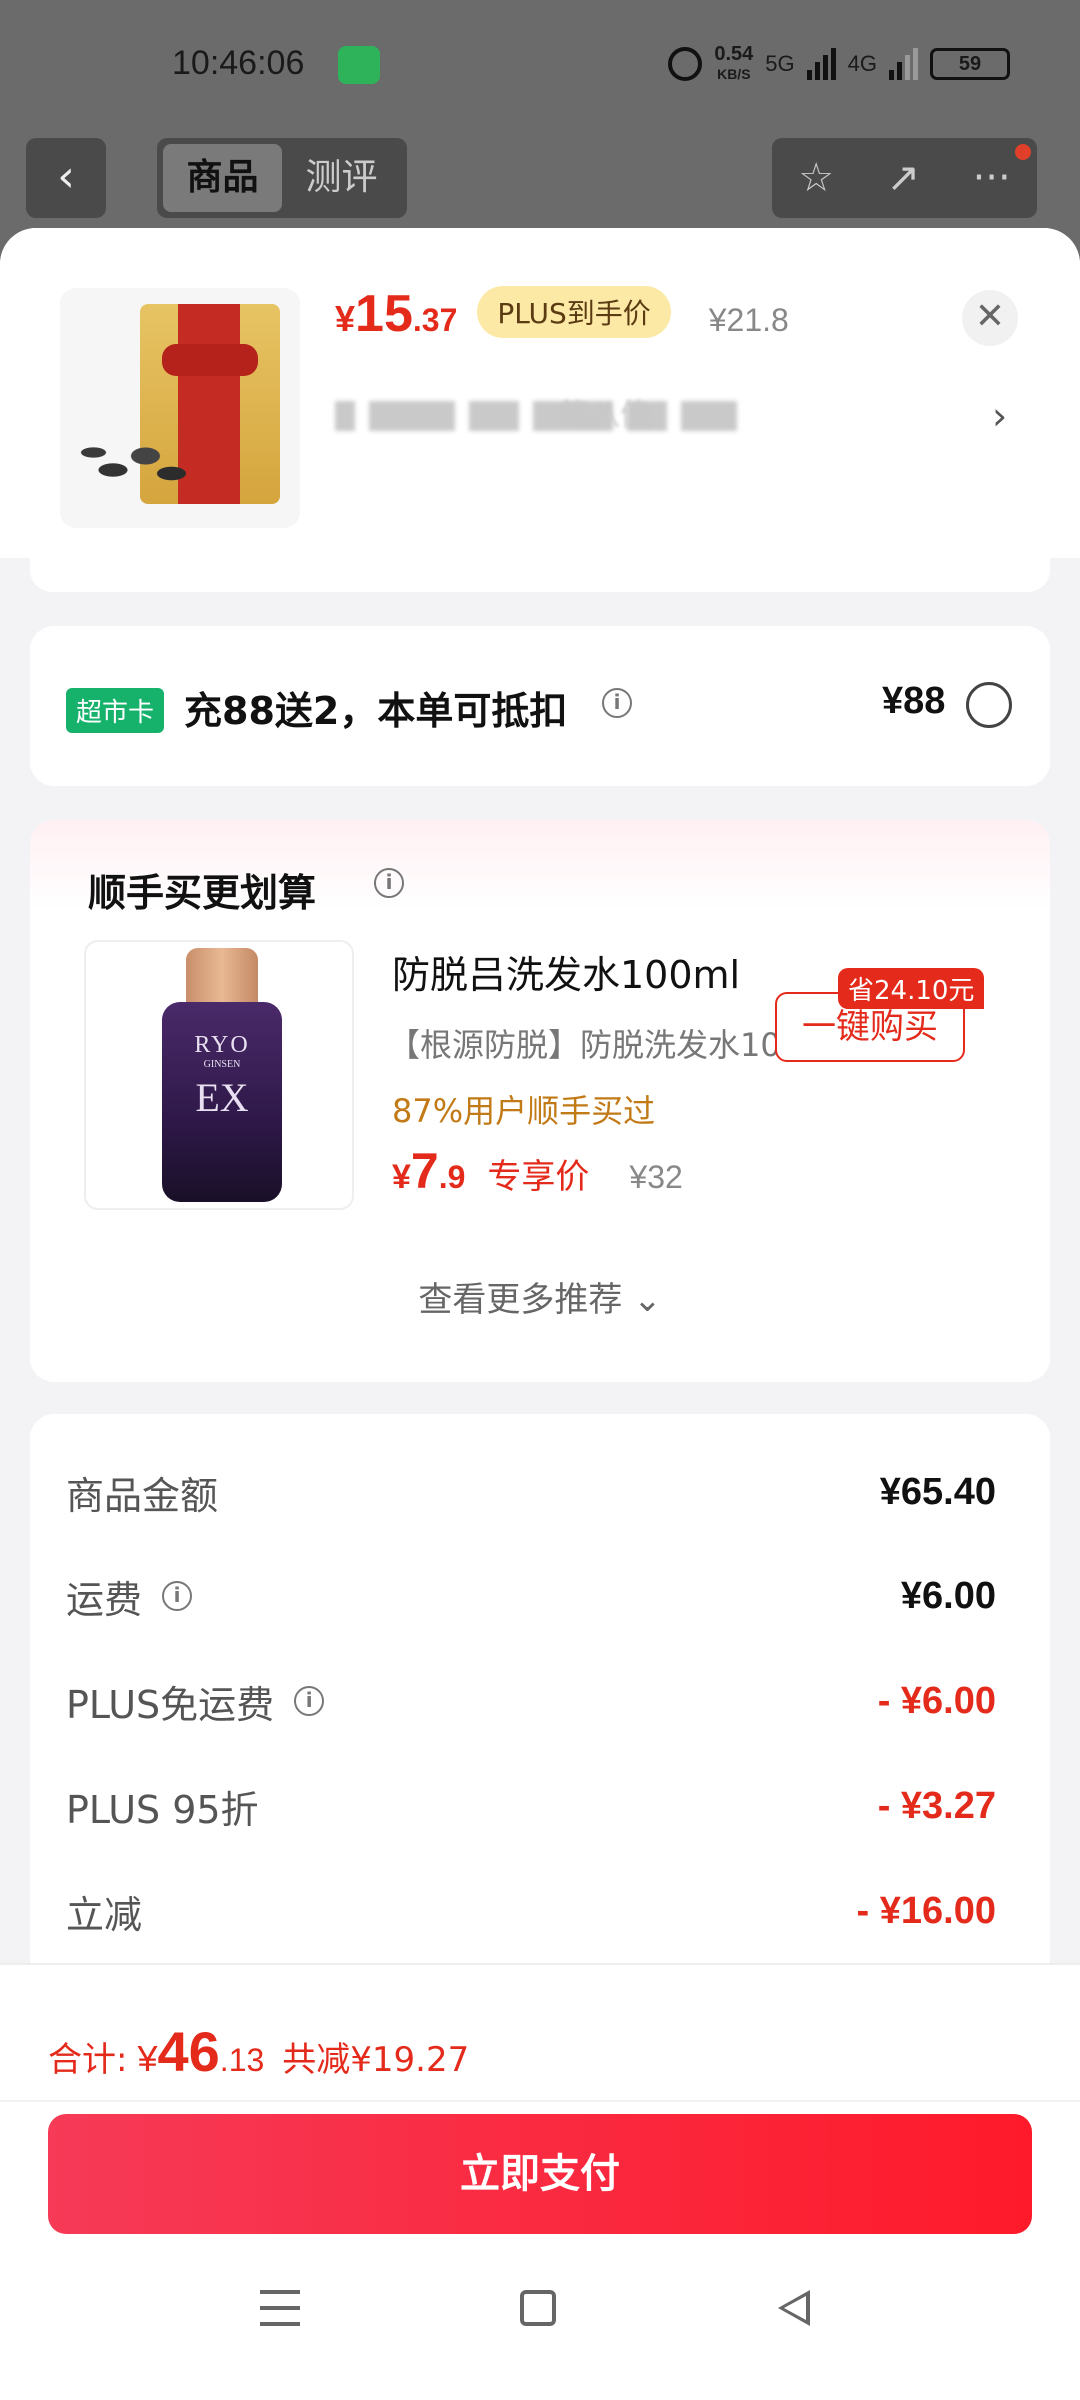  What do you see at coordinates (540, 2101) in the screenshot?
I see `divider` at bounding box center [540, 2101].